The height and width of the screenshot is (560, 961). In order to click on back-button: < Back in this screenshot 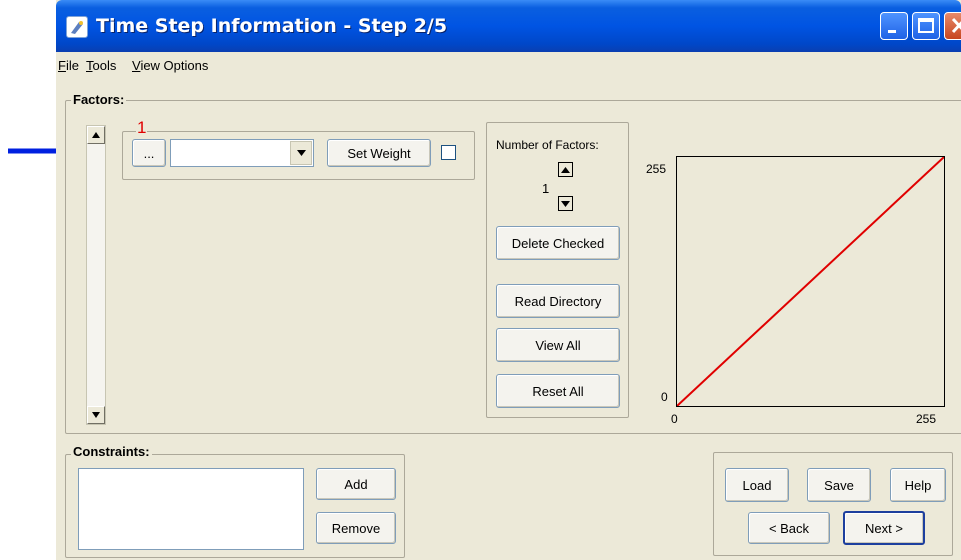, I will do `click(789, 528)`.